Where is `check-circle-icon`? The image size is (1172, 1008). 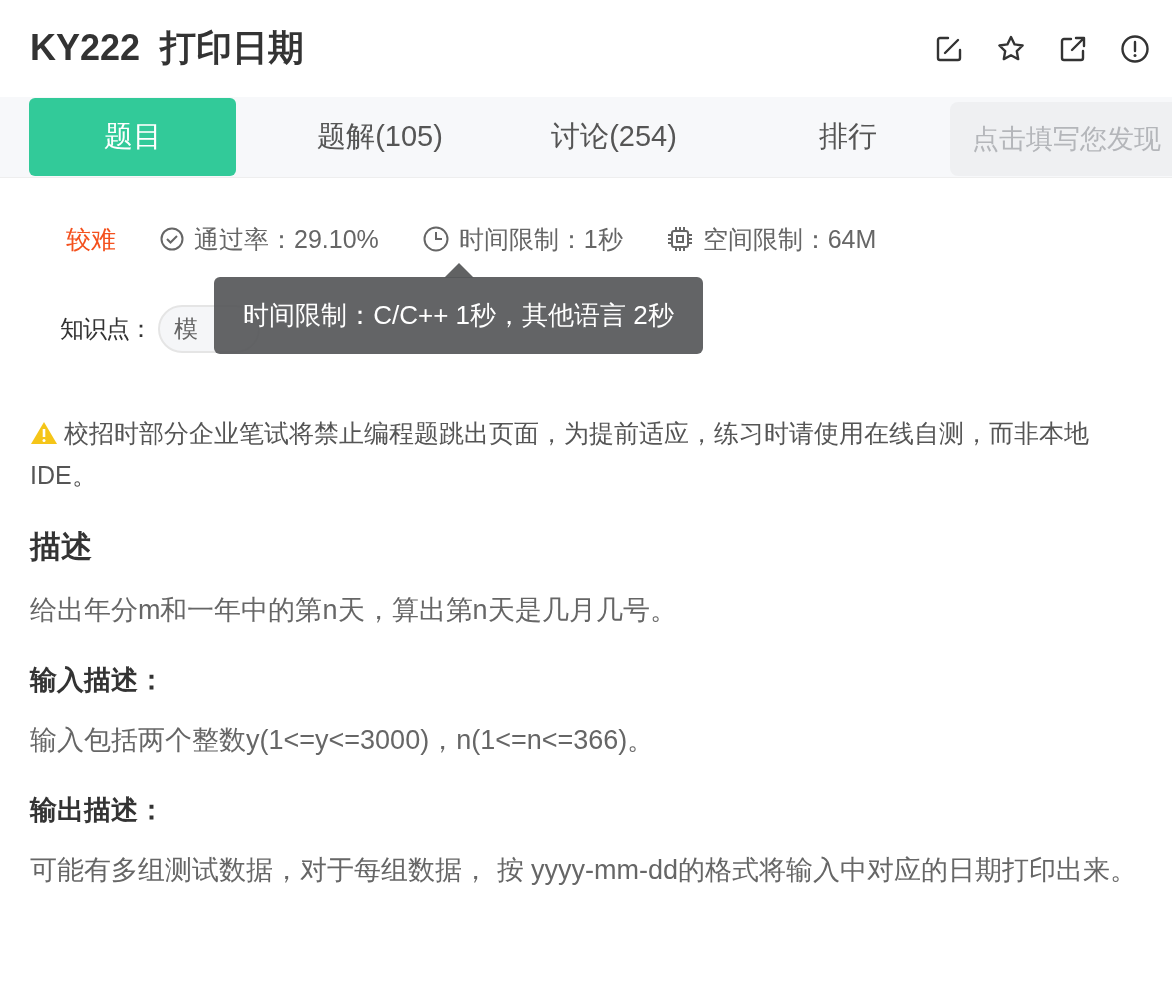 check-circle-icon is located at coordinates (172, 239).